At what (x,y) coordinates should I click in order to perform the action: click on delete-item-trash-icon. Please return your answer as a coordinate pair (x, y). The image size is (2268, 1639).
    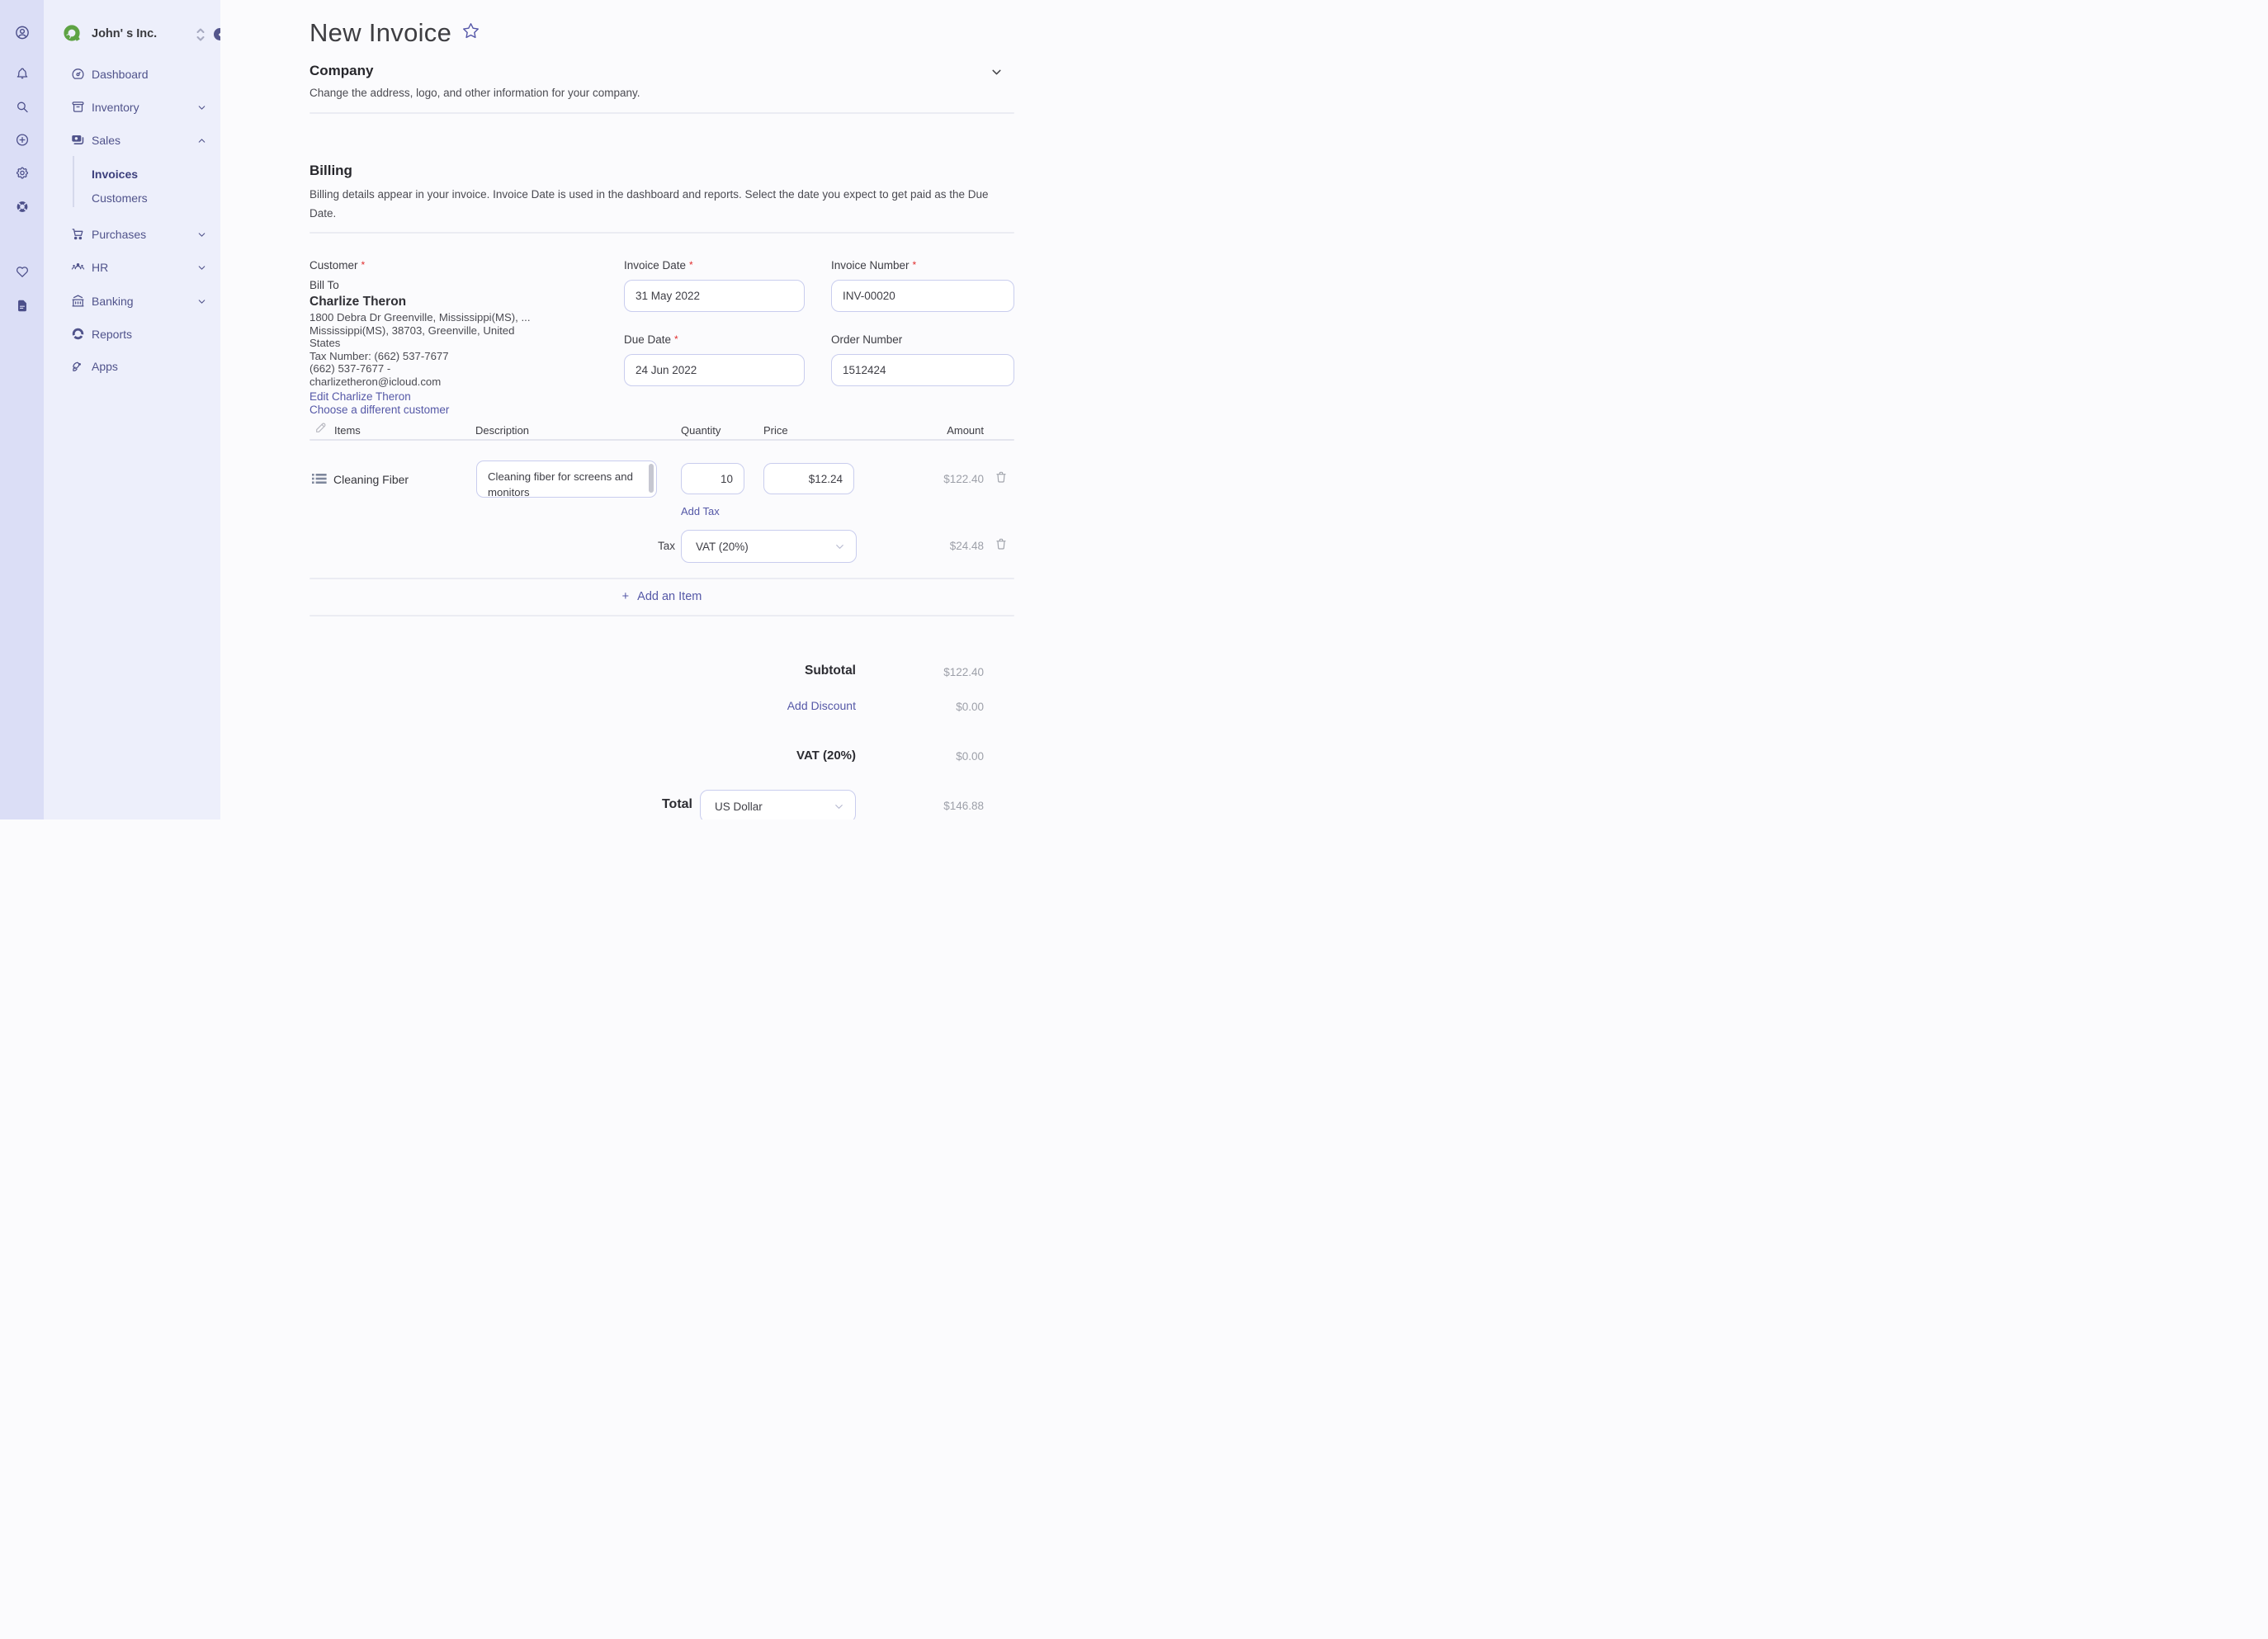
    Looking at the image, I should click on (1001, 477).